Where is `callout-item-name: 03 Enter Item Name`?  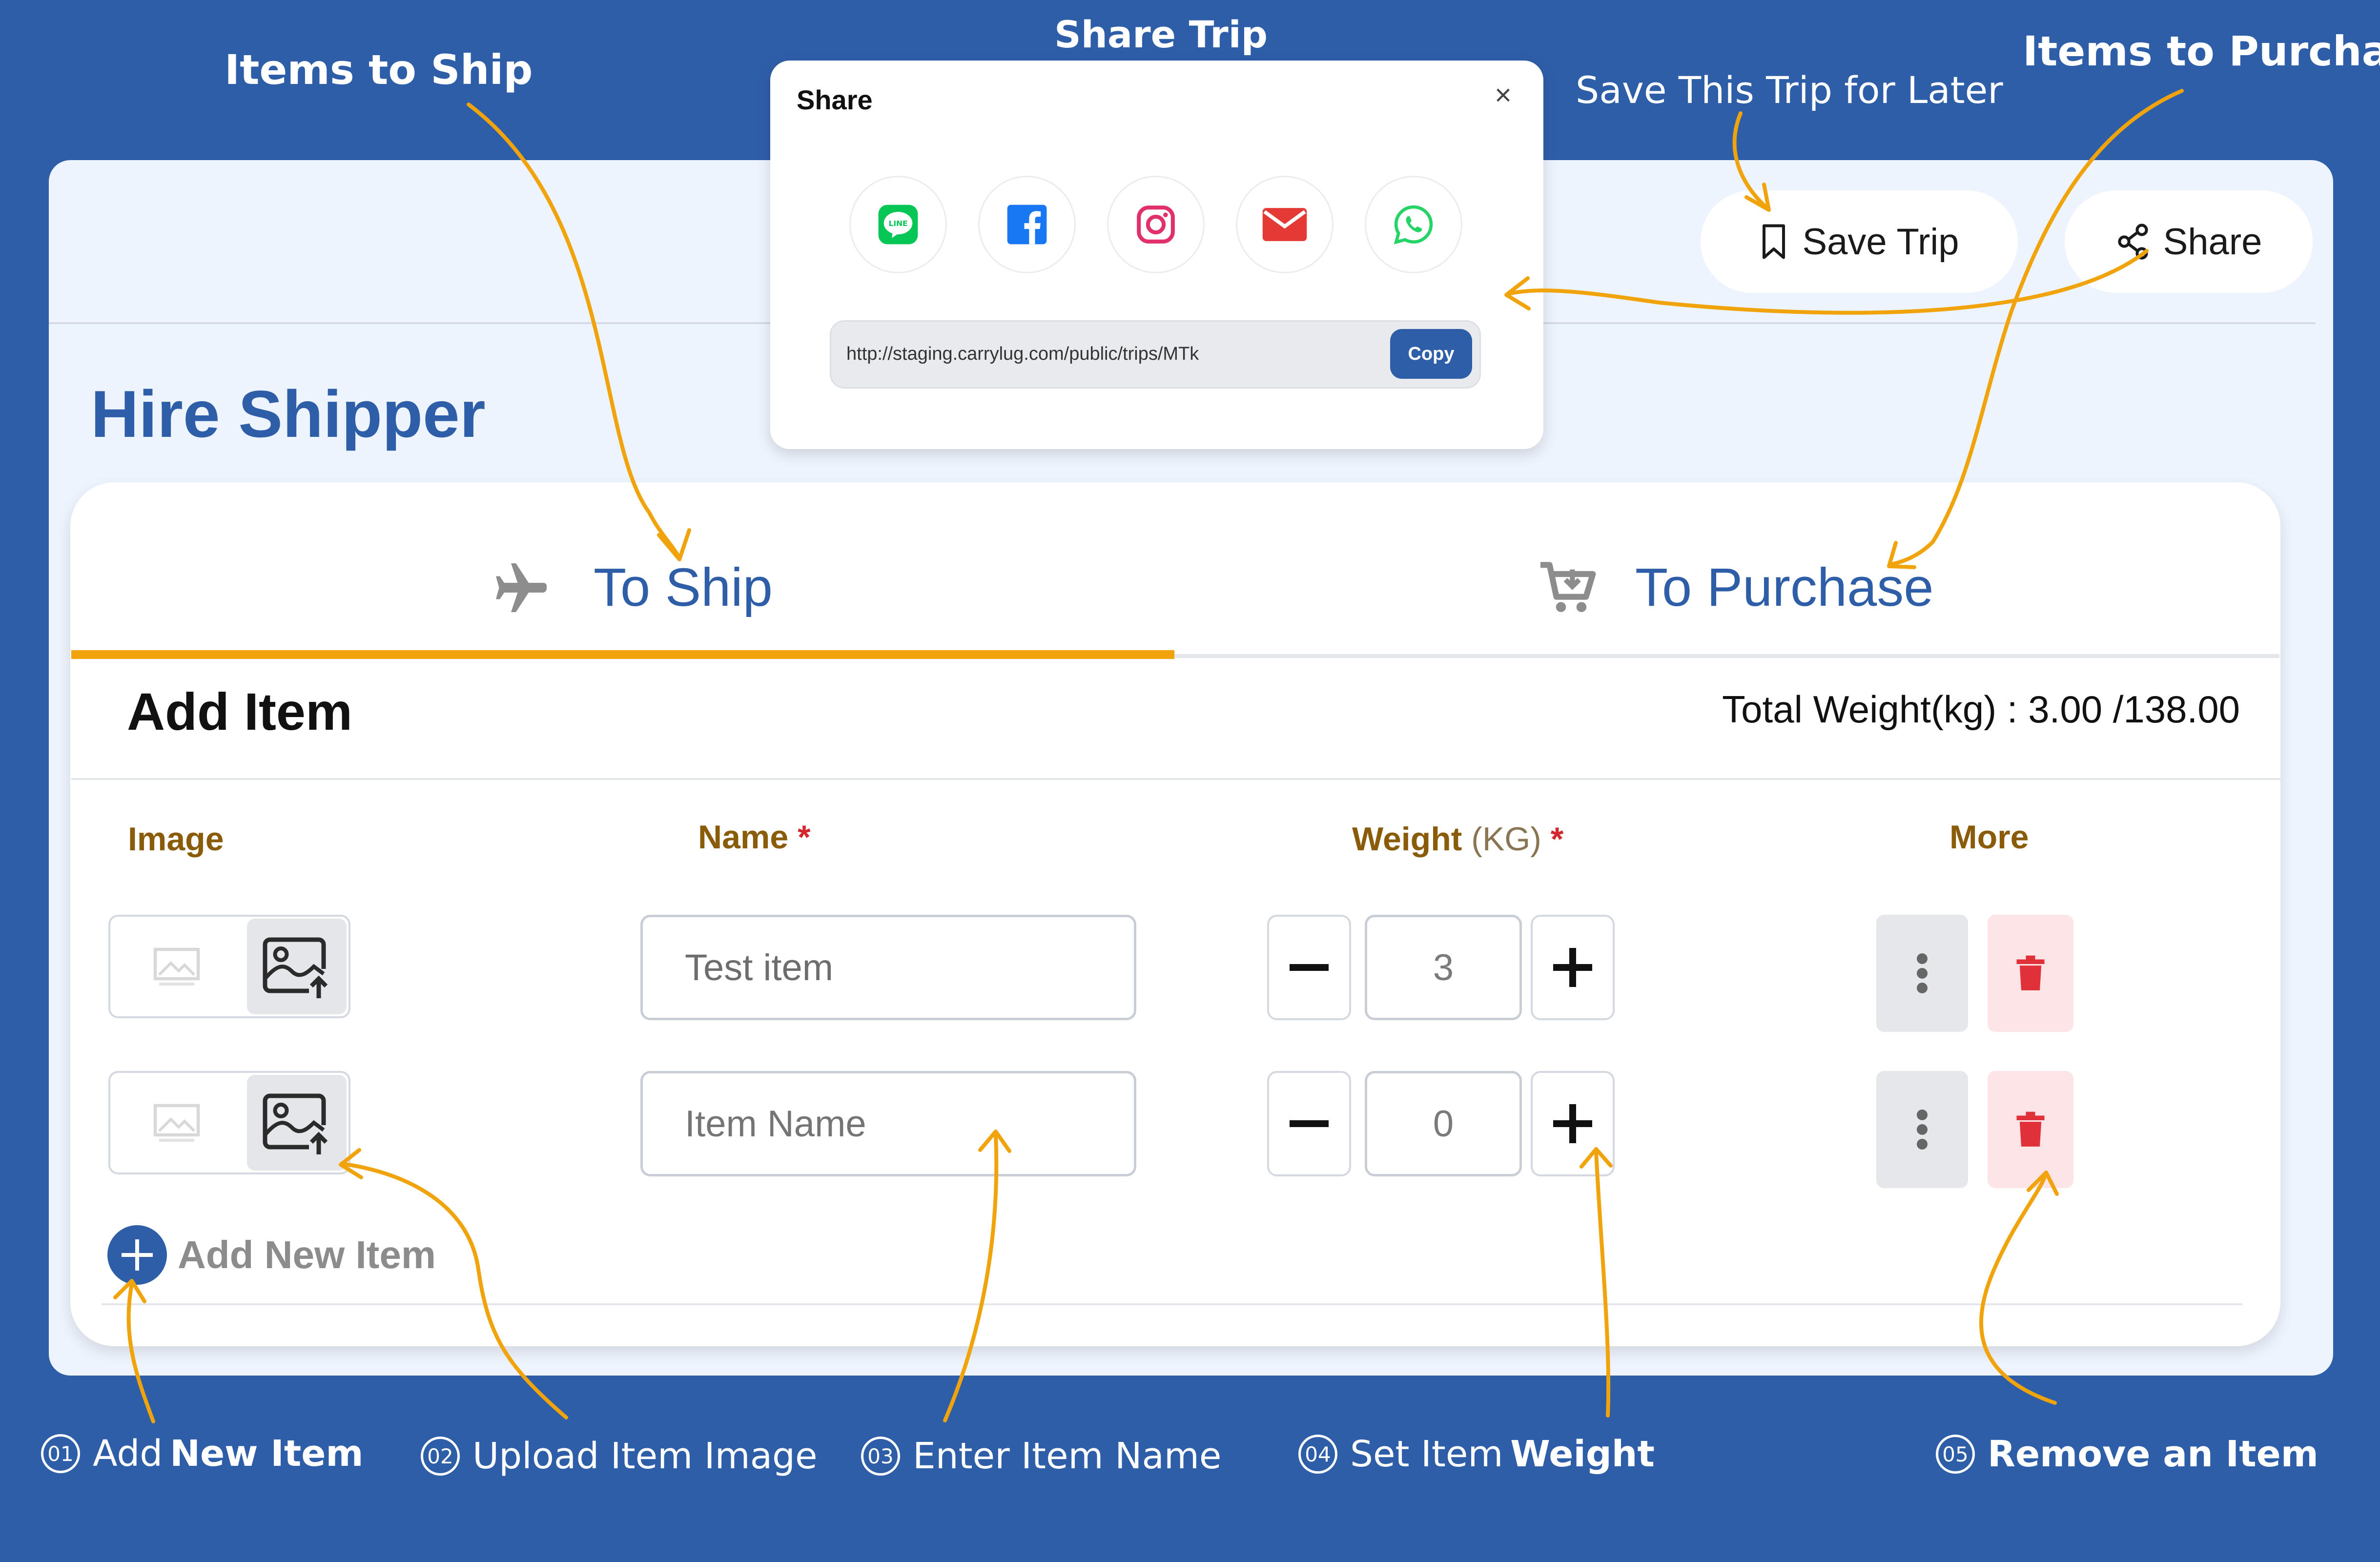 callout-item-name: 03 Enter Item Name is located at coordinates (1041, 1456).